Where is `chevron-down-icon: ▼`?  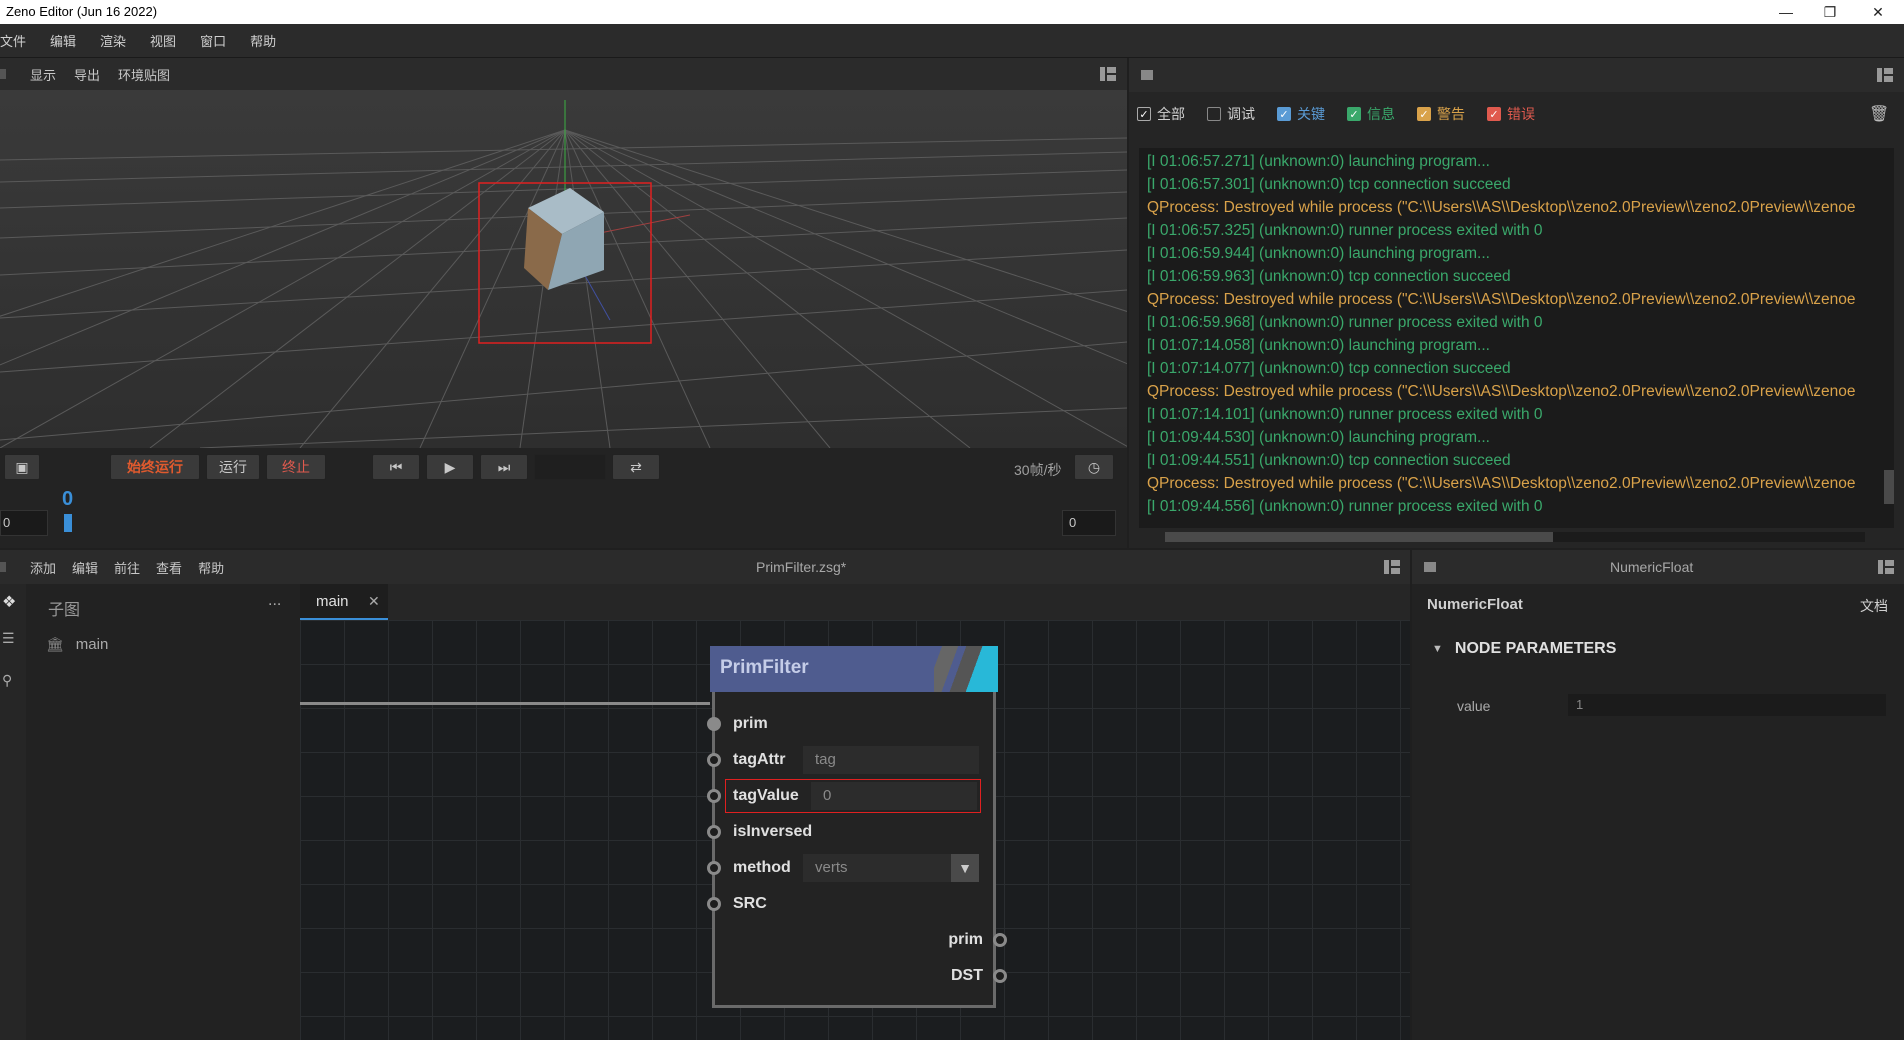 chevron-down-icon: ▼ is located at coordinates (965, 868).